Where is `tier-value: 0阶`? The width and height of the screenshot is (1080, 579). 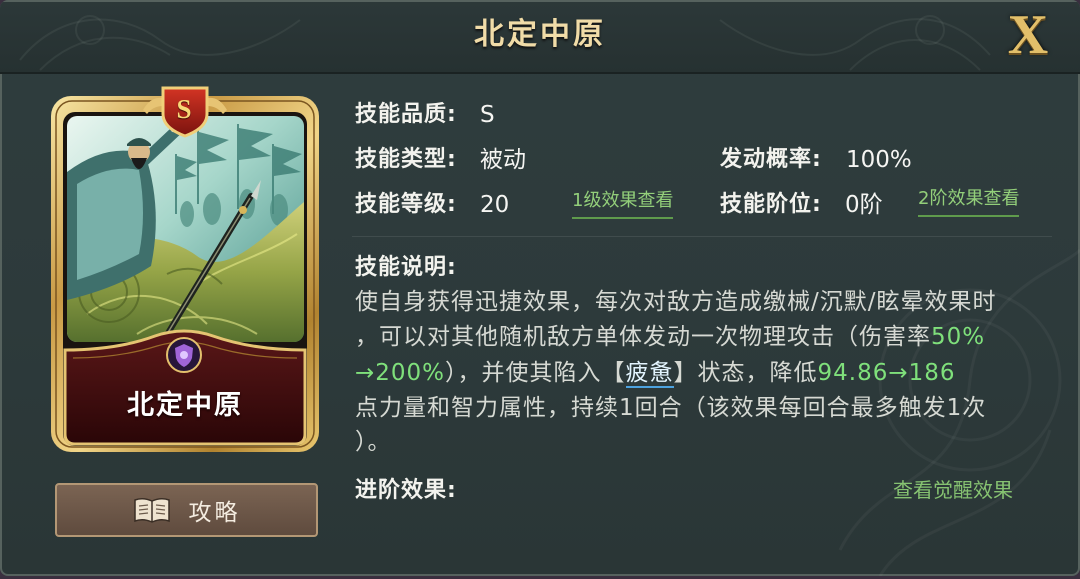
tier-value: 0阶 is located at coordinates (864, 205).